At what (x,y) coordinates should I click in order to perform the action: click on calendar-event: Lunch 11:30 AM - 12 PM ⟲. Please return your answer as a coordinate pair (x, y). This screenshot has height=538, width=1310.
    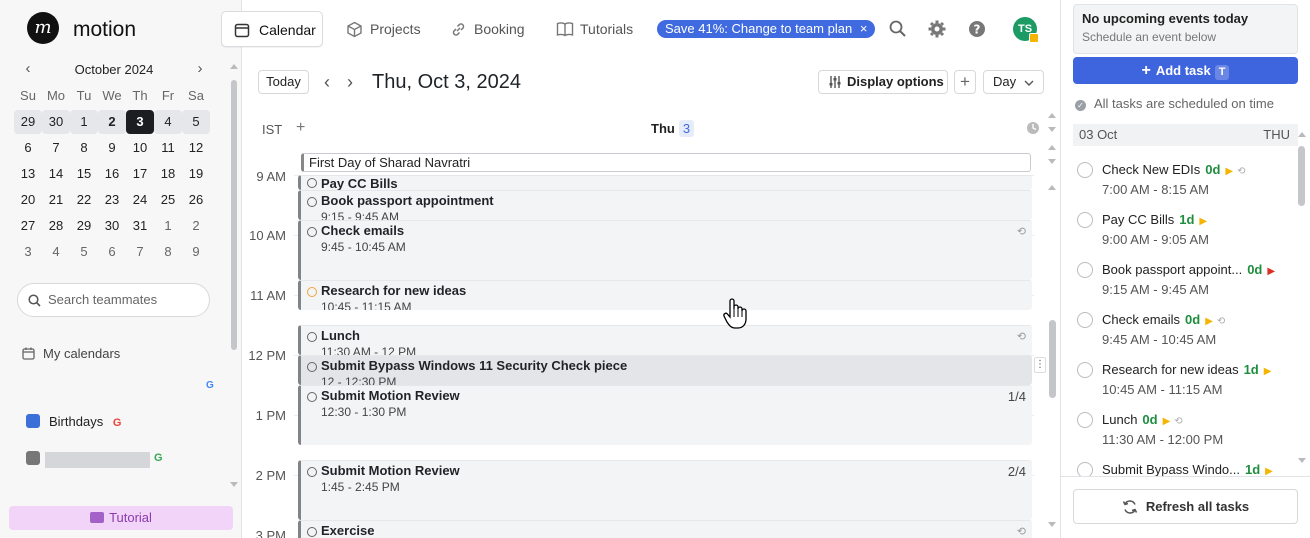
    Looking at the image, I should click on (665, 340).